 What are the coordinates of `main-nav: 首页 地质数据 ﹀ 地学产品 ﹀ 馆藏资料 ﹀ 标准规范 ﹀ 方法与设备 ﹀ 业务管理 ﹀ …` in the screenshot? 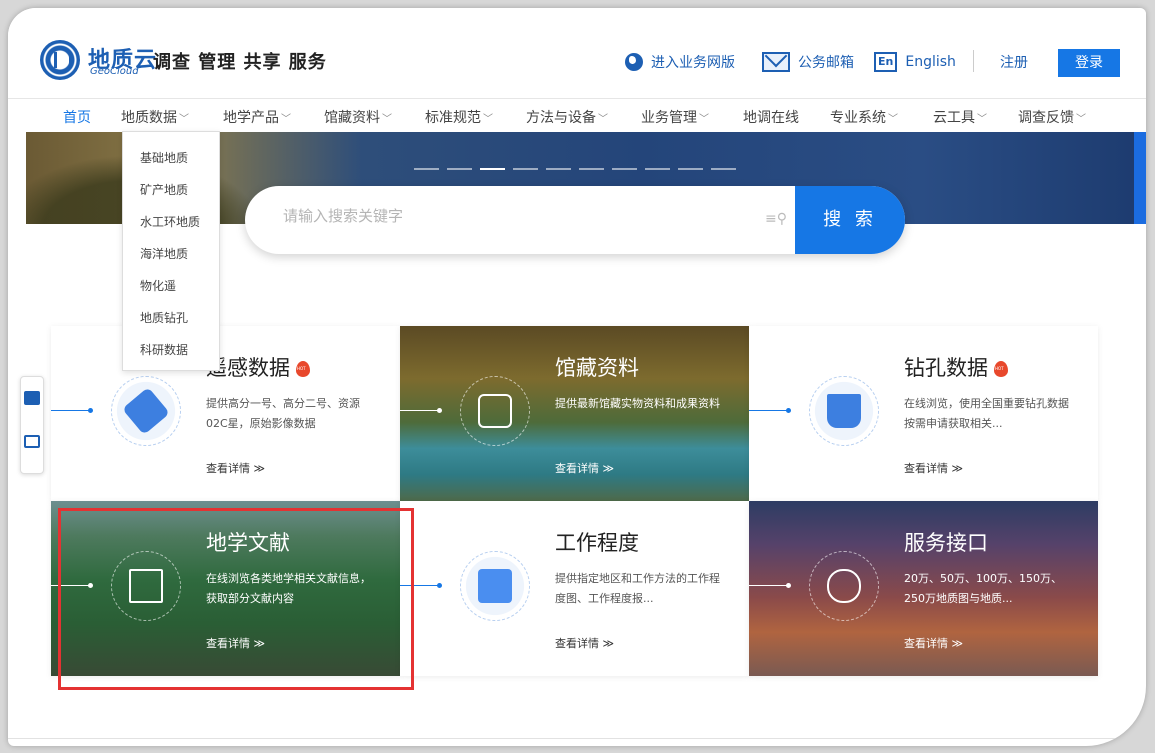 It's located at (577, 115).